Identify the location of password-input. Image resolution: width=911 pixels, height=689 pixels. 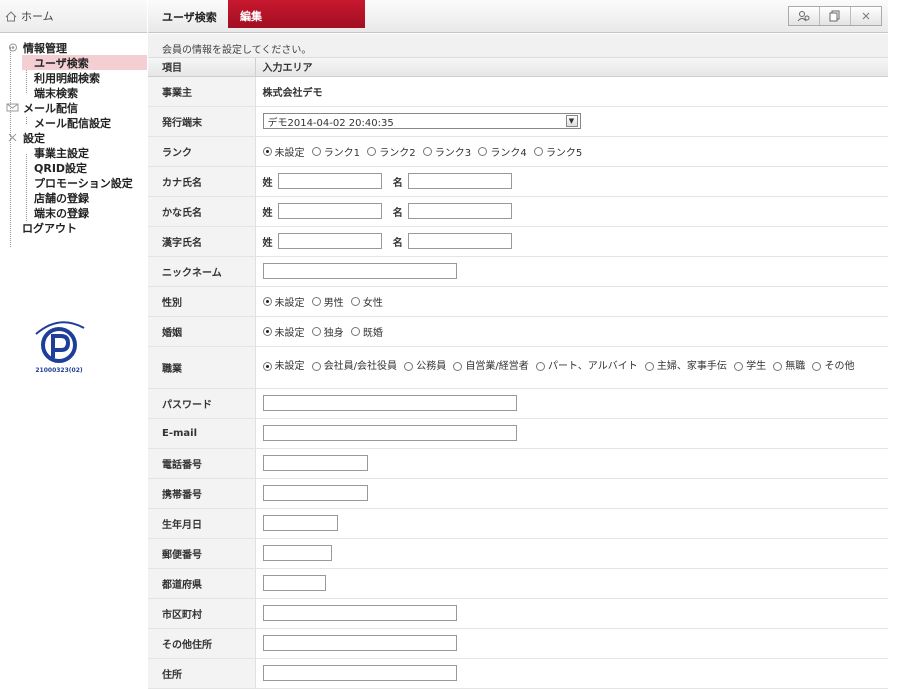
(389, 403).